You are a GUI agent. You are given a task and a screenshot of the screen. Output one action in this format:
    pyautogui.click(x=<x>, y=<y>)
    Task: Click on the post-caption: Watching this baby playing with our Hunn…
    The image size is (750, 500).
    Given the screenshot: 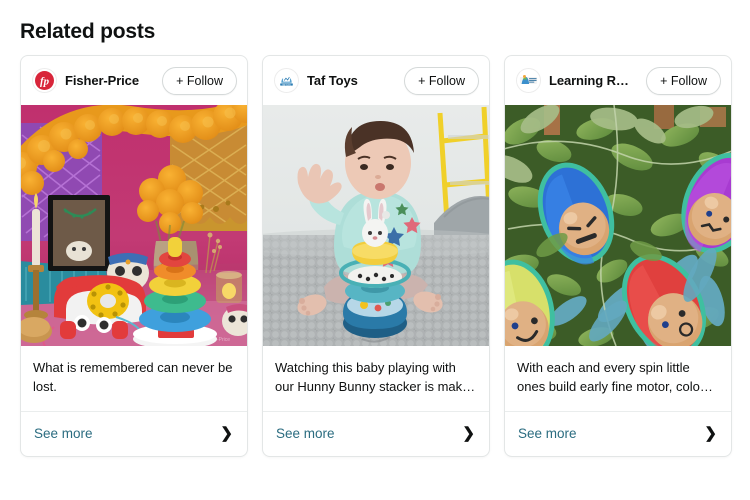 What is the action you would take?
    pyautogui.click(x=376, y=379)
    